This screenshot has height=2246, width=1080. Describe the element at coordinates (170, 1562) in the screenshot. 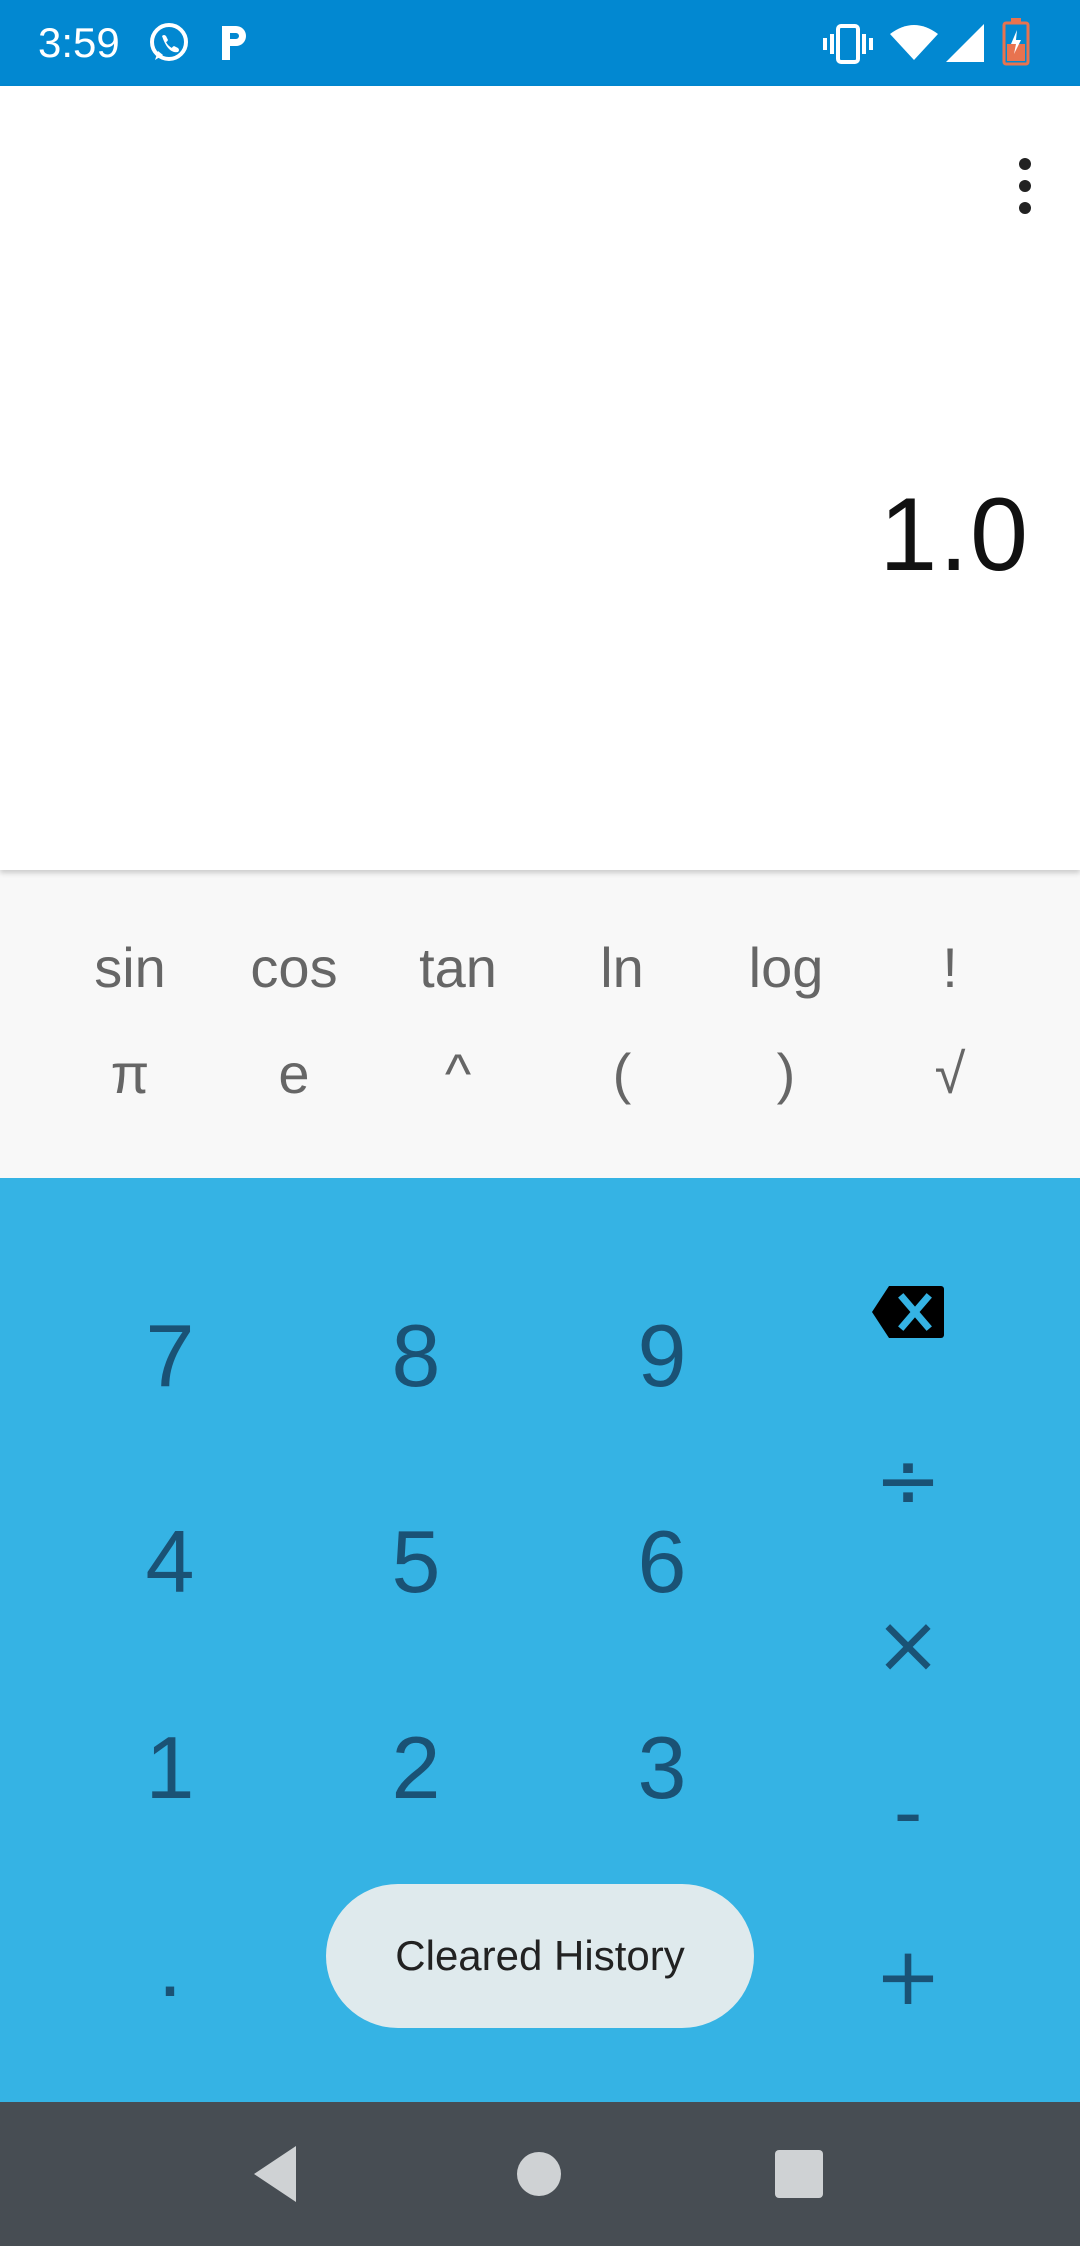

I see `digit-4-button: 4` at that location.